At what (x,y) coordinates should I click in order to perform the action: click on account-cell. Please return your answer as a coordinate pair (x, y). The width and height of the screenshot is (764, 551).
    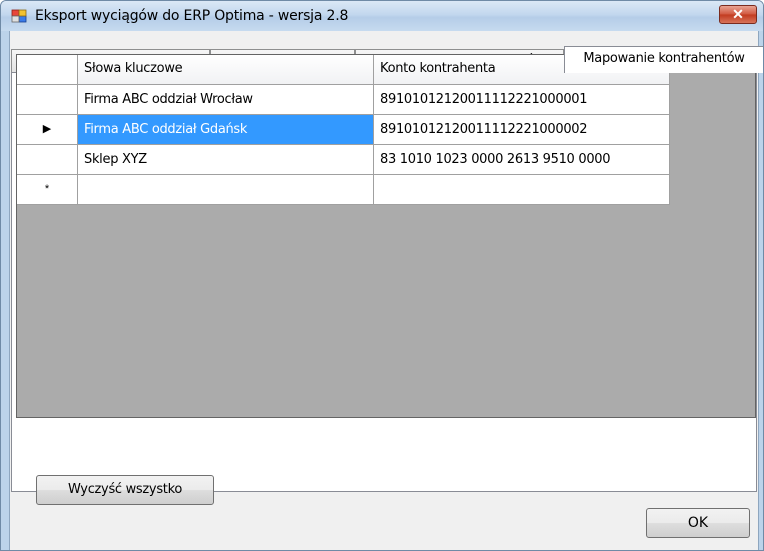
    Looking at the image, I should click on (522, 190).